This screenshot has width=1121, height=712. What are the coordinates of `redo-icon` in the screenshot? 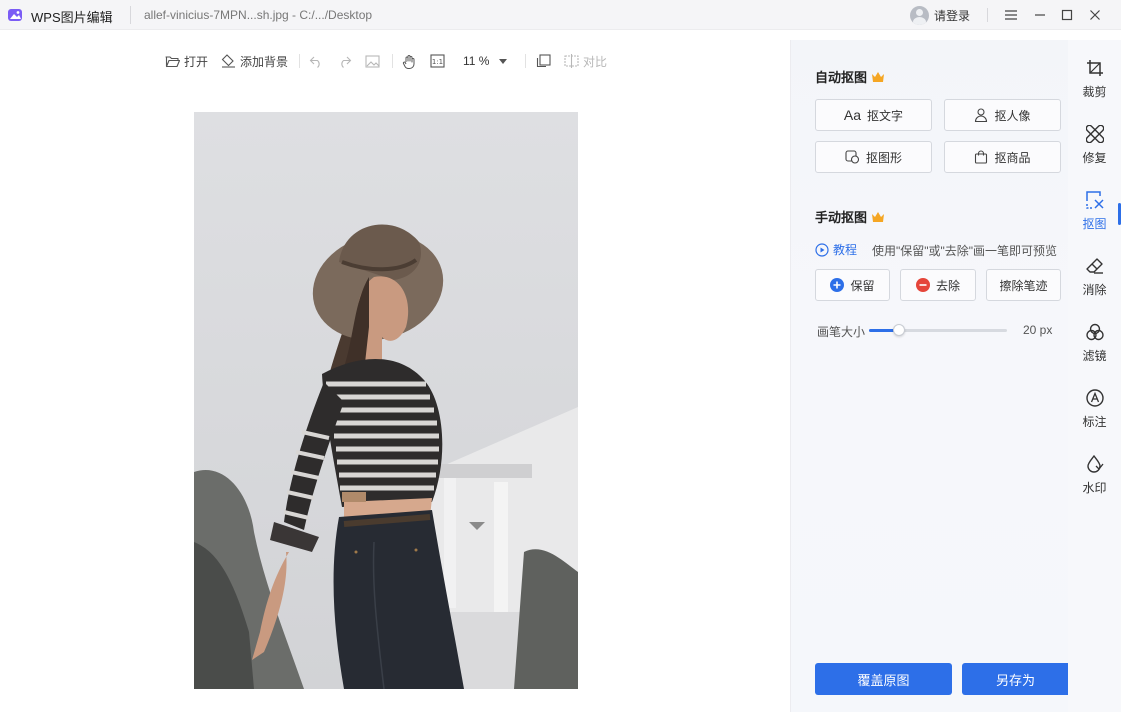 It's located at (346, 62).